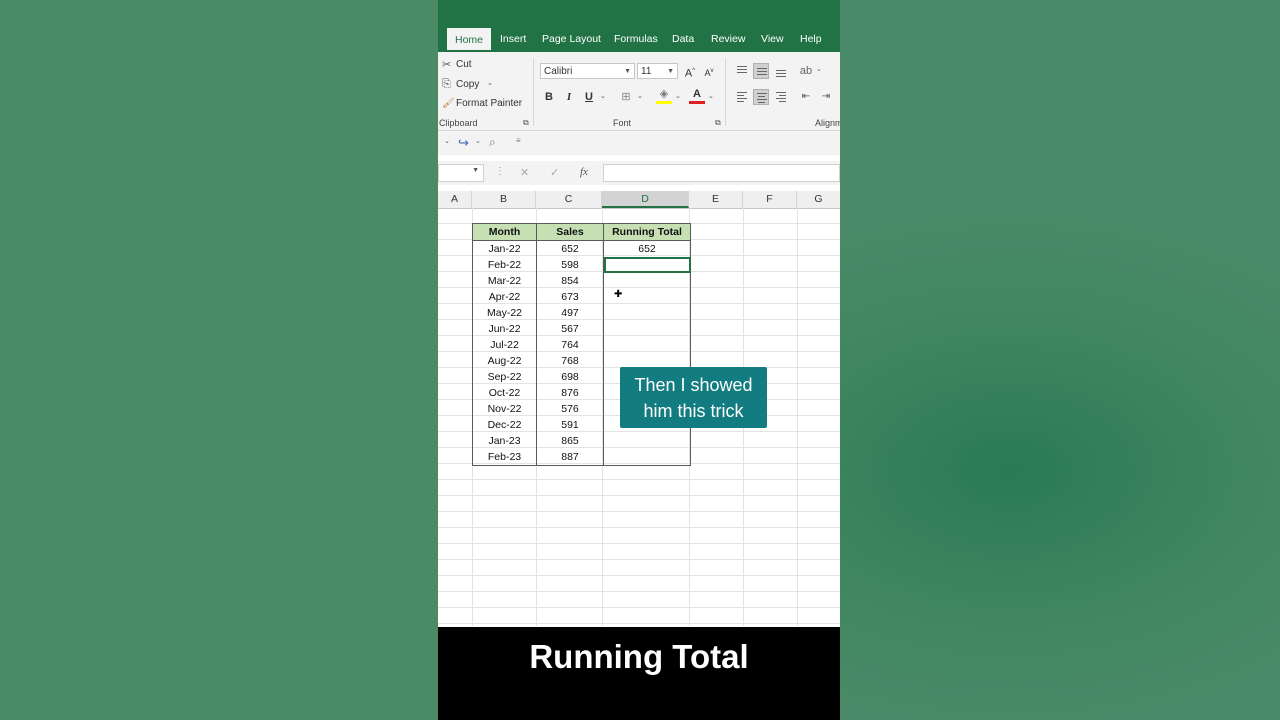  I want to click on sales-cell: 698, so click(570, 377).